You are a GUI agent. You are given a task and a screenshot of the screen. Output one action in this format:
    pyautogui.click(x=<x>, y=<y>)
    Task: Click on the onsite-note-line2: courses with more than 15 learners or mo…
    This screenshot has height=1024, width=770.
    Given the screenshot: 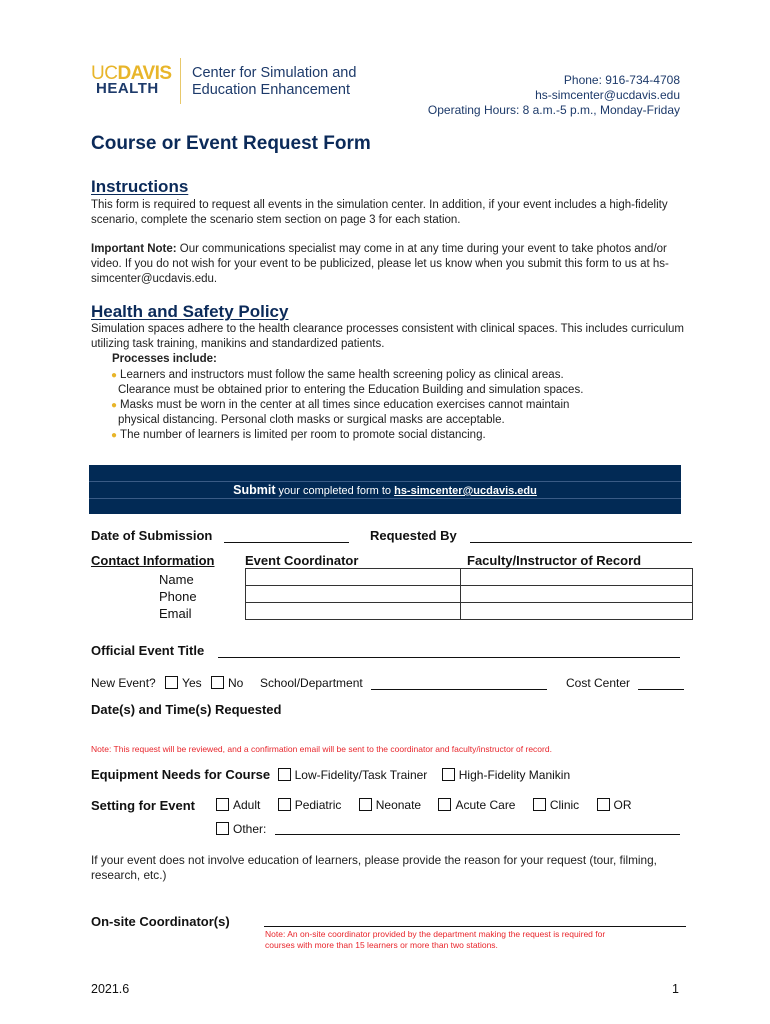 What is the action you would take?
    pyautogui.click(x=381, y=945)
    